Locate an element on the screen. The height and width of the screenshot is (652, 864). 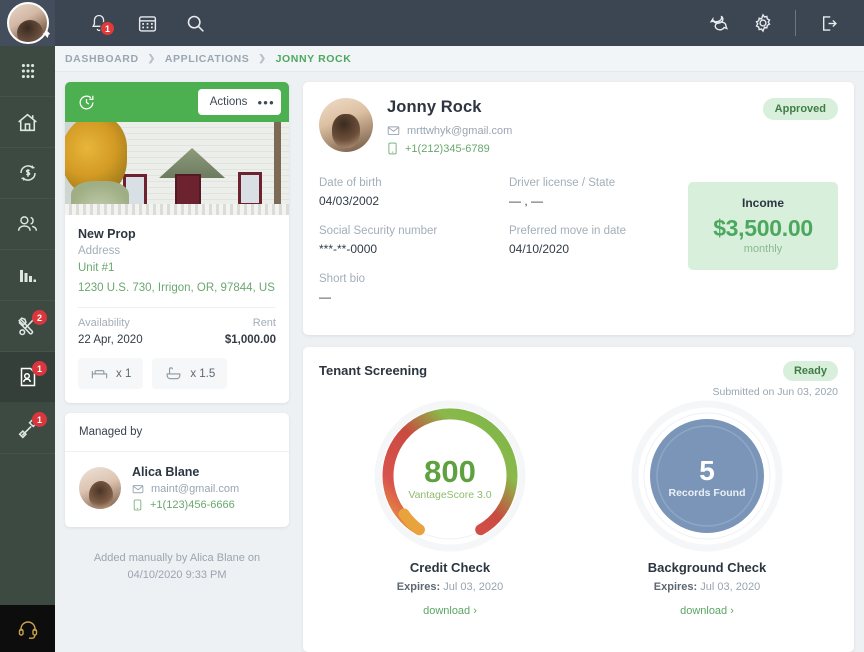
property-chips: x 1 x 1.5 is located at coordinates (177, 374).